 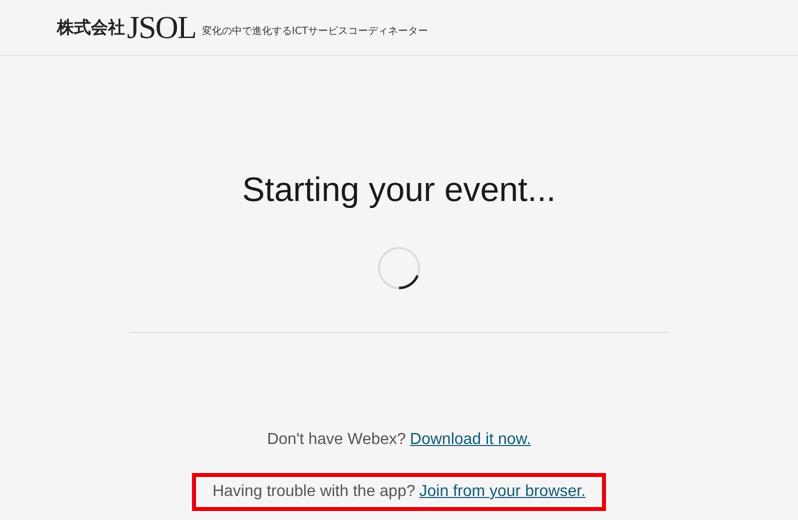 I want to click on help-text: Having trouble with the app?, so click(x=314, y=491).